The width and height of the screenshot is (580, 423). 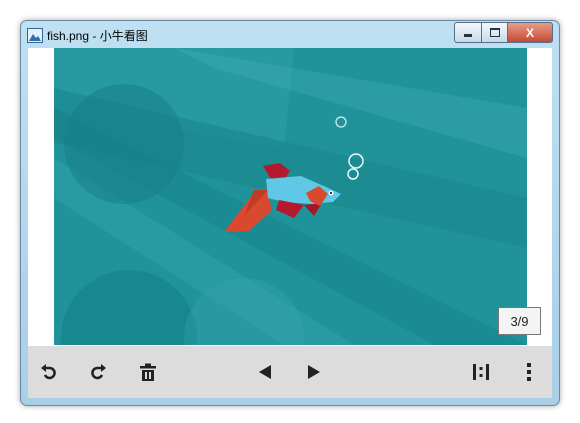 What do you see at coordinates (468, 35) in the screenshot?
I see `minimize-icon` at bounding box center [468, 35].